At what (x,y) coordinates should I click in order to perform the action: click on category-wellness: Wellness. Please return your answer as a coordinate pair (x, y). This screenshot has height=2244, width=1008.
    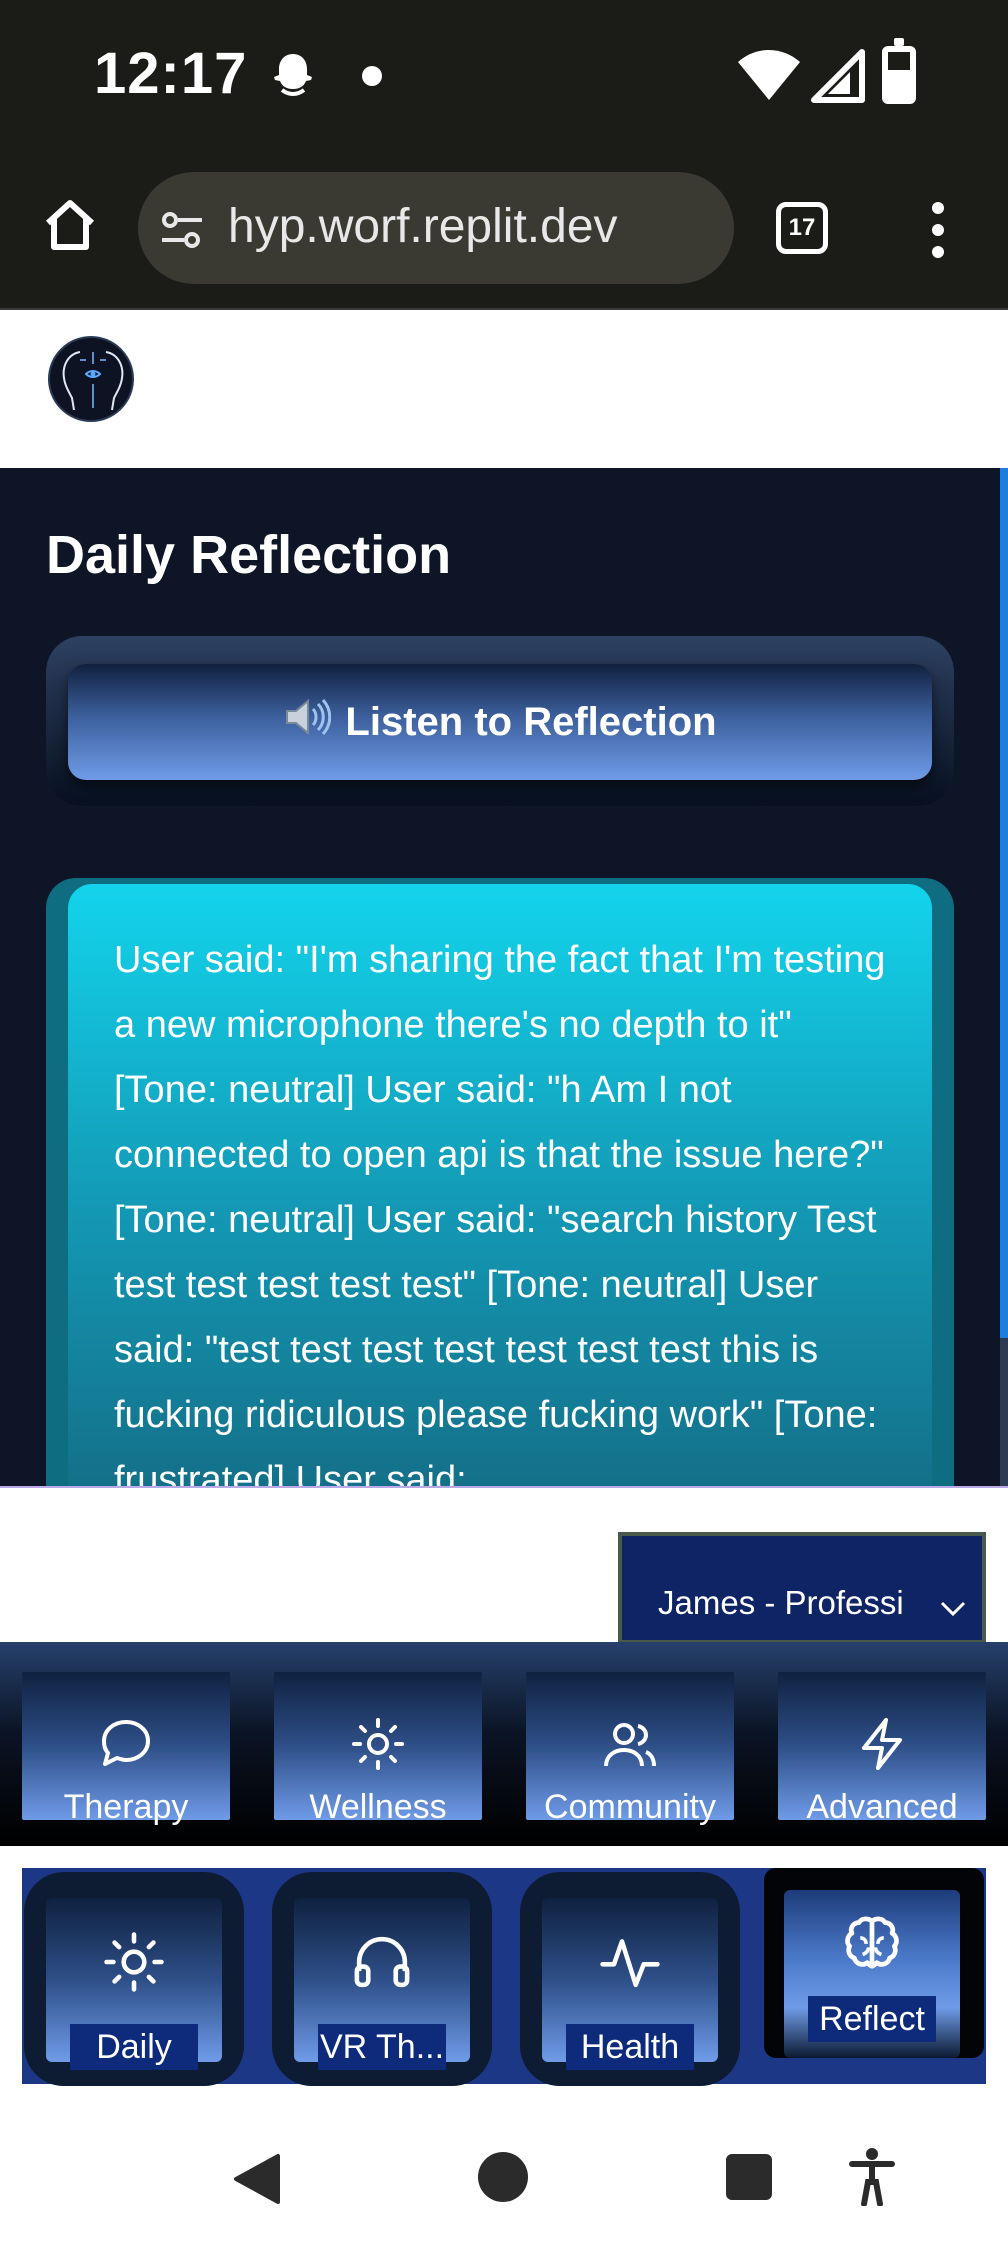
    Looking at the image, I should click on (378, 1749).